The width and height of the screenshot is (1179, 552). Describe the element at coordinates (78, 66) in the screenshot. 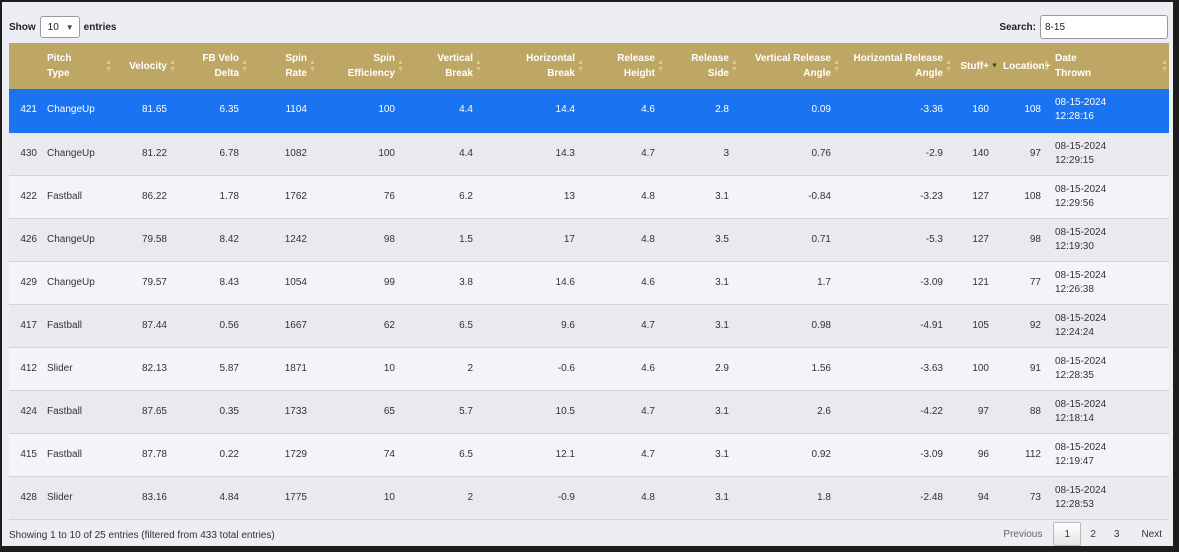

I see `column-header-pitch-type: Pitch Type ▲ ▼` at that location.